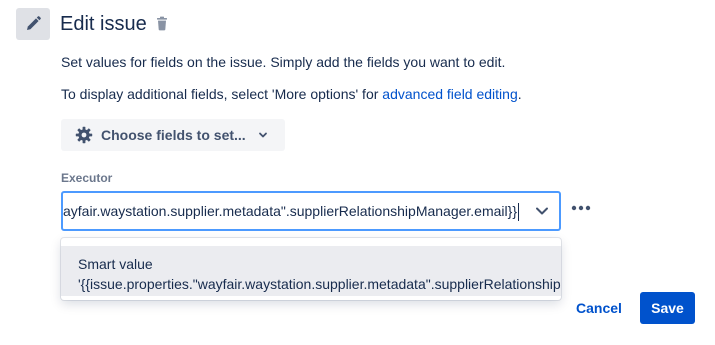 The image size is (715, 345). Describe the element at coordinates (599, 308) in the screenshot. I see `cancel-button: Cancel` at that location.